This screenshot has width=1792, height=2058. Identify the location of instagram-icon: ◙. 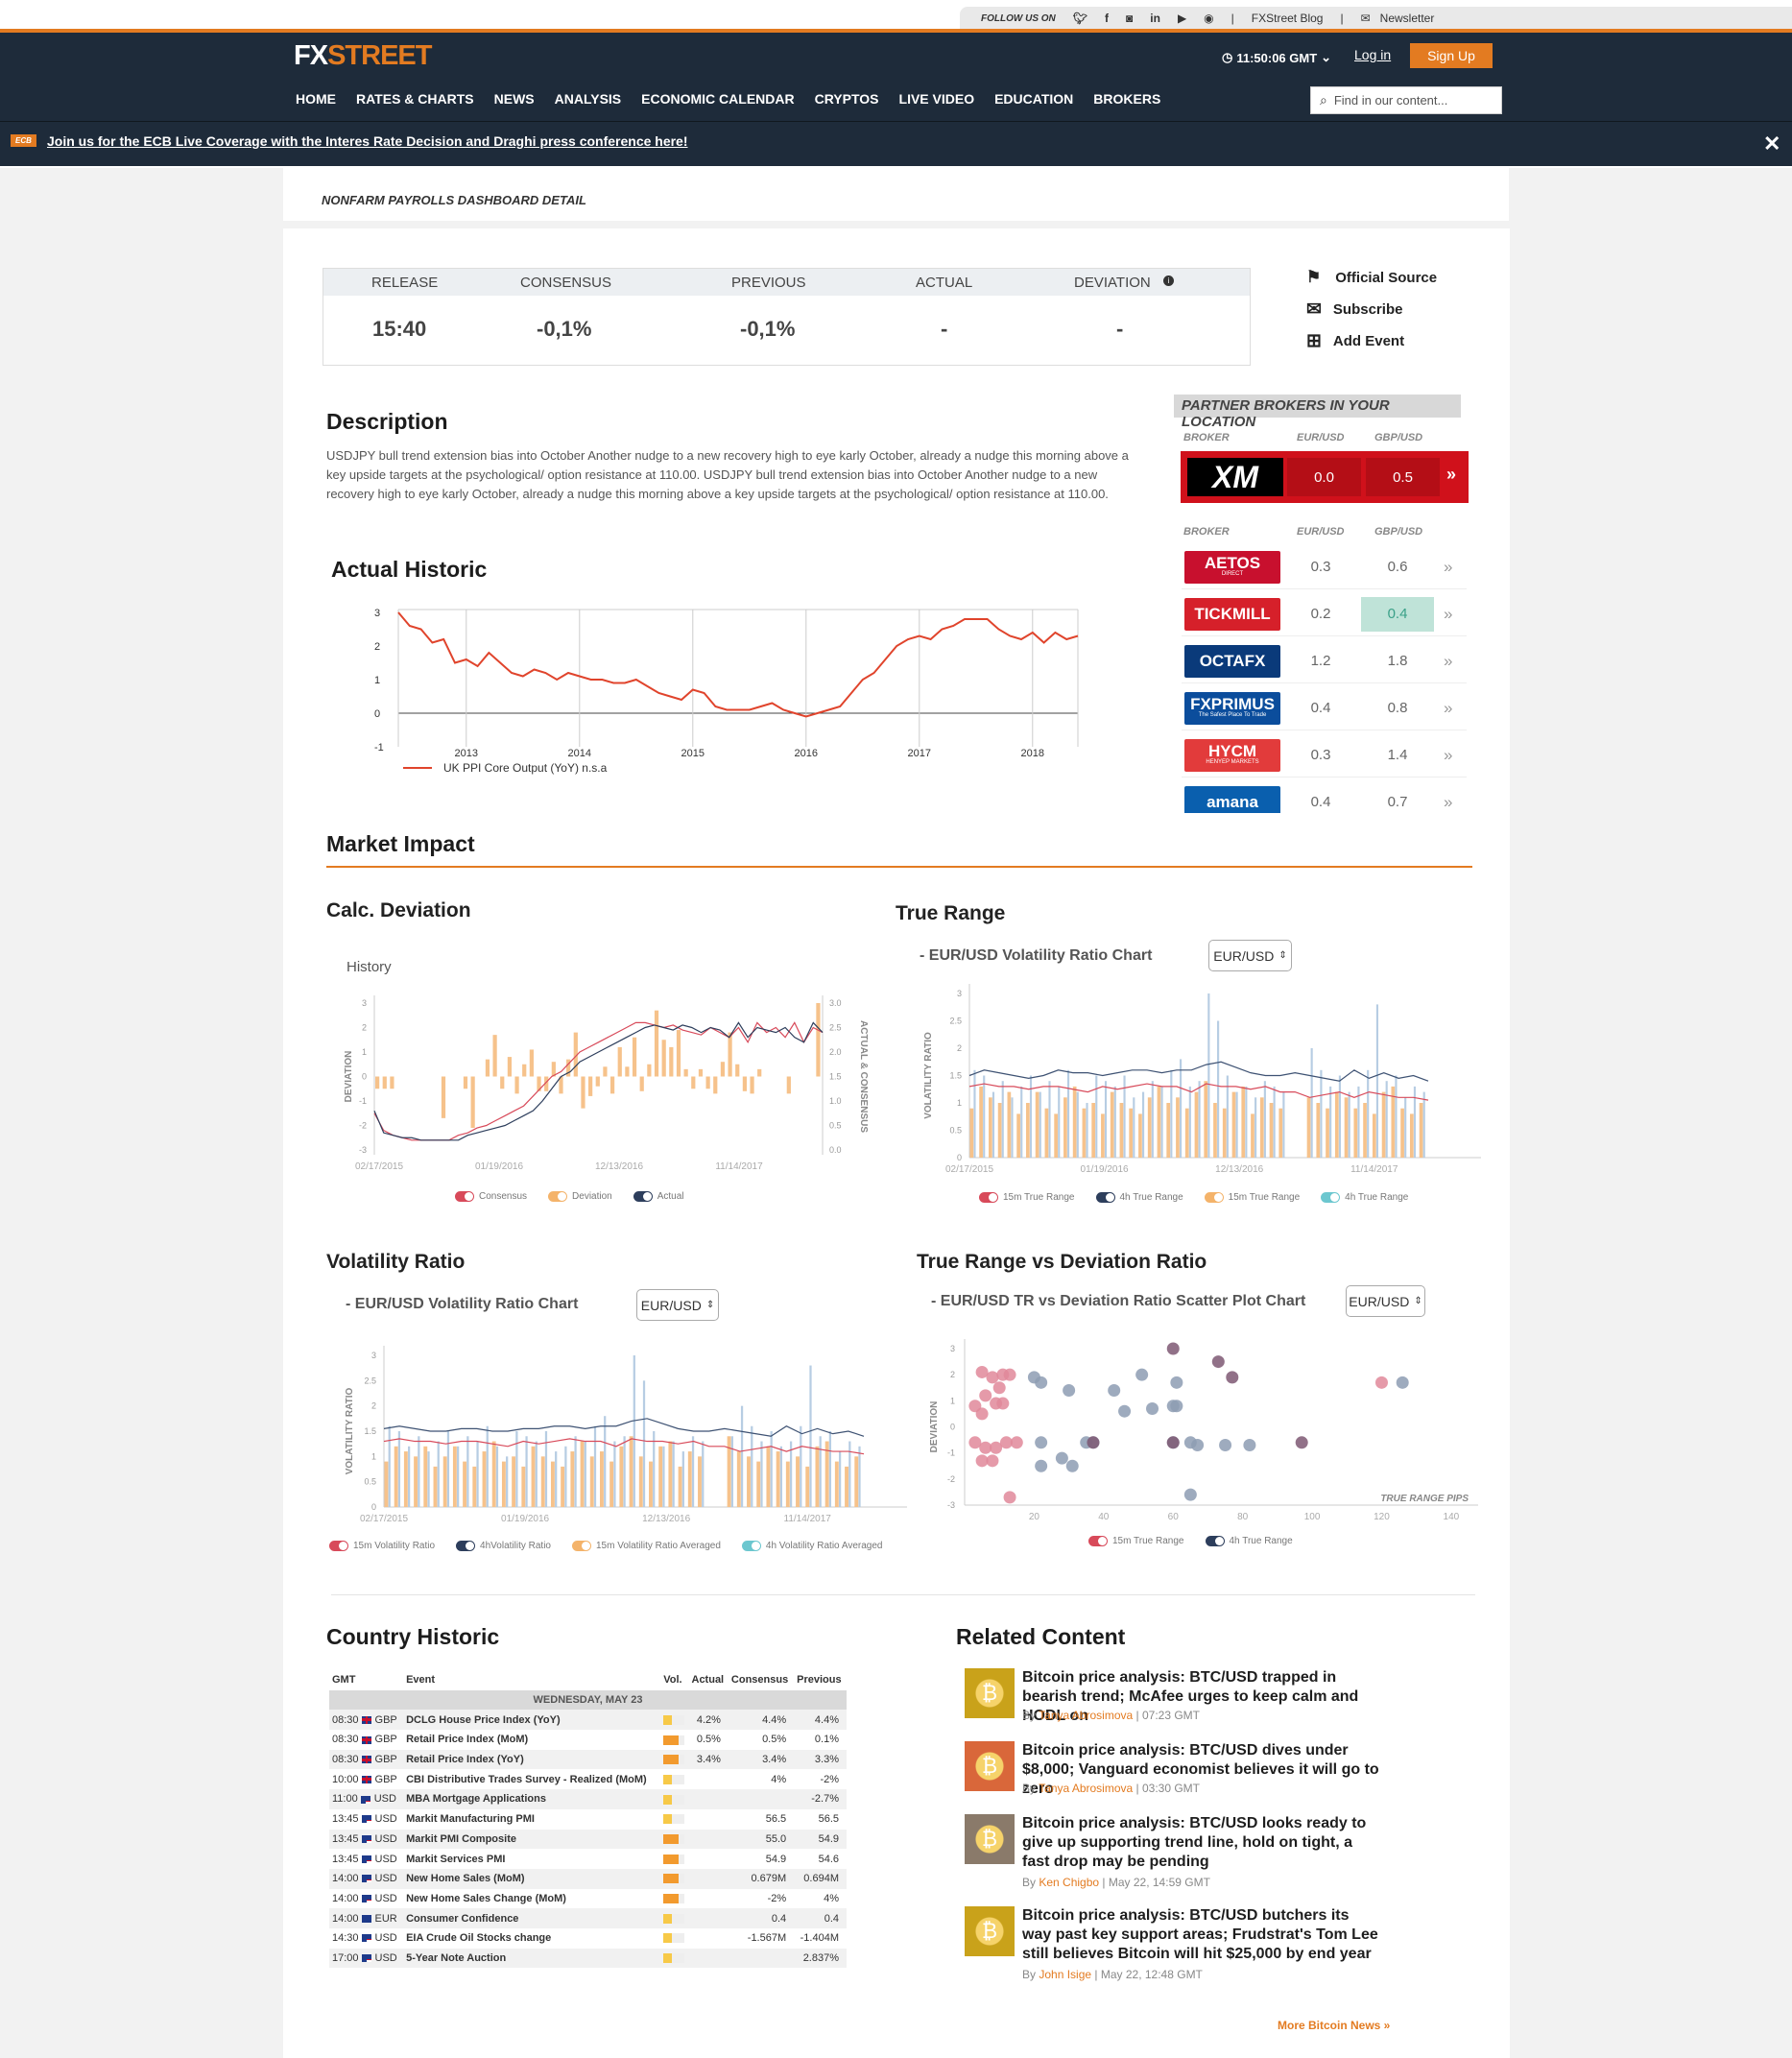
(1129, 18).